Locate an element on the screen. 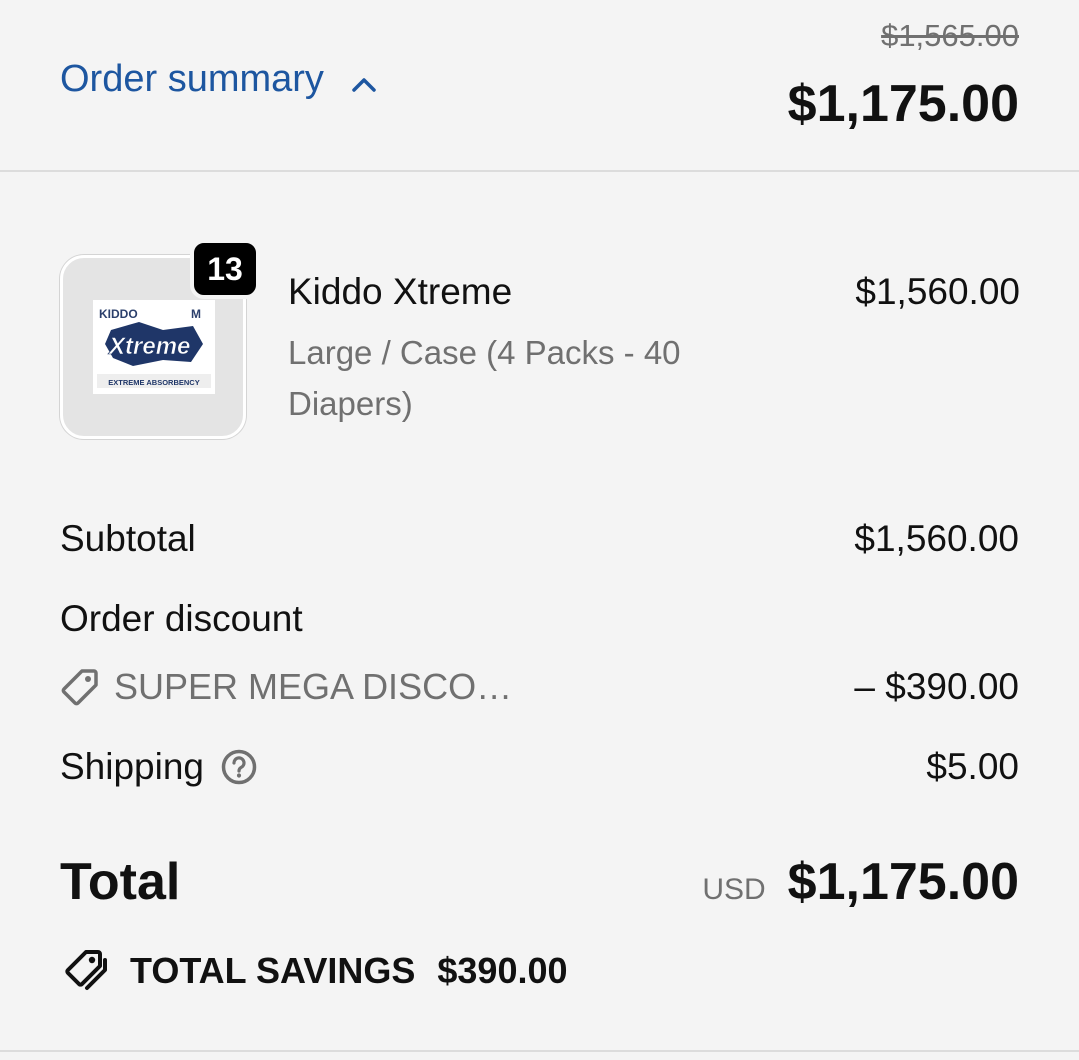  item-price: $1,560.00 is located at coordinates (937, 291).